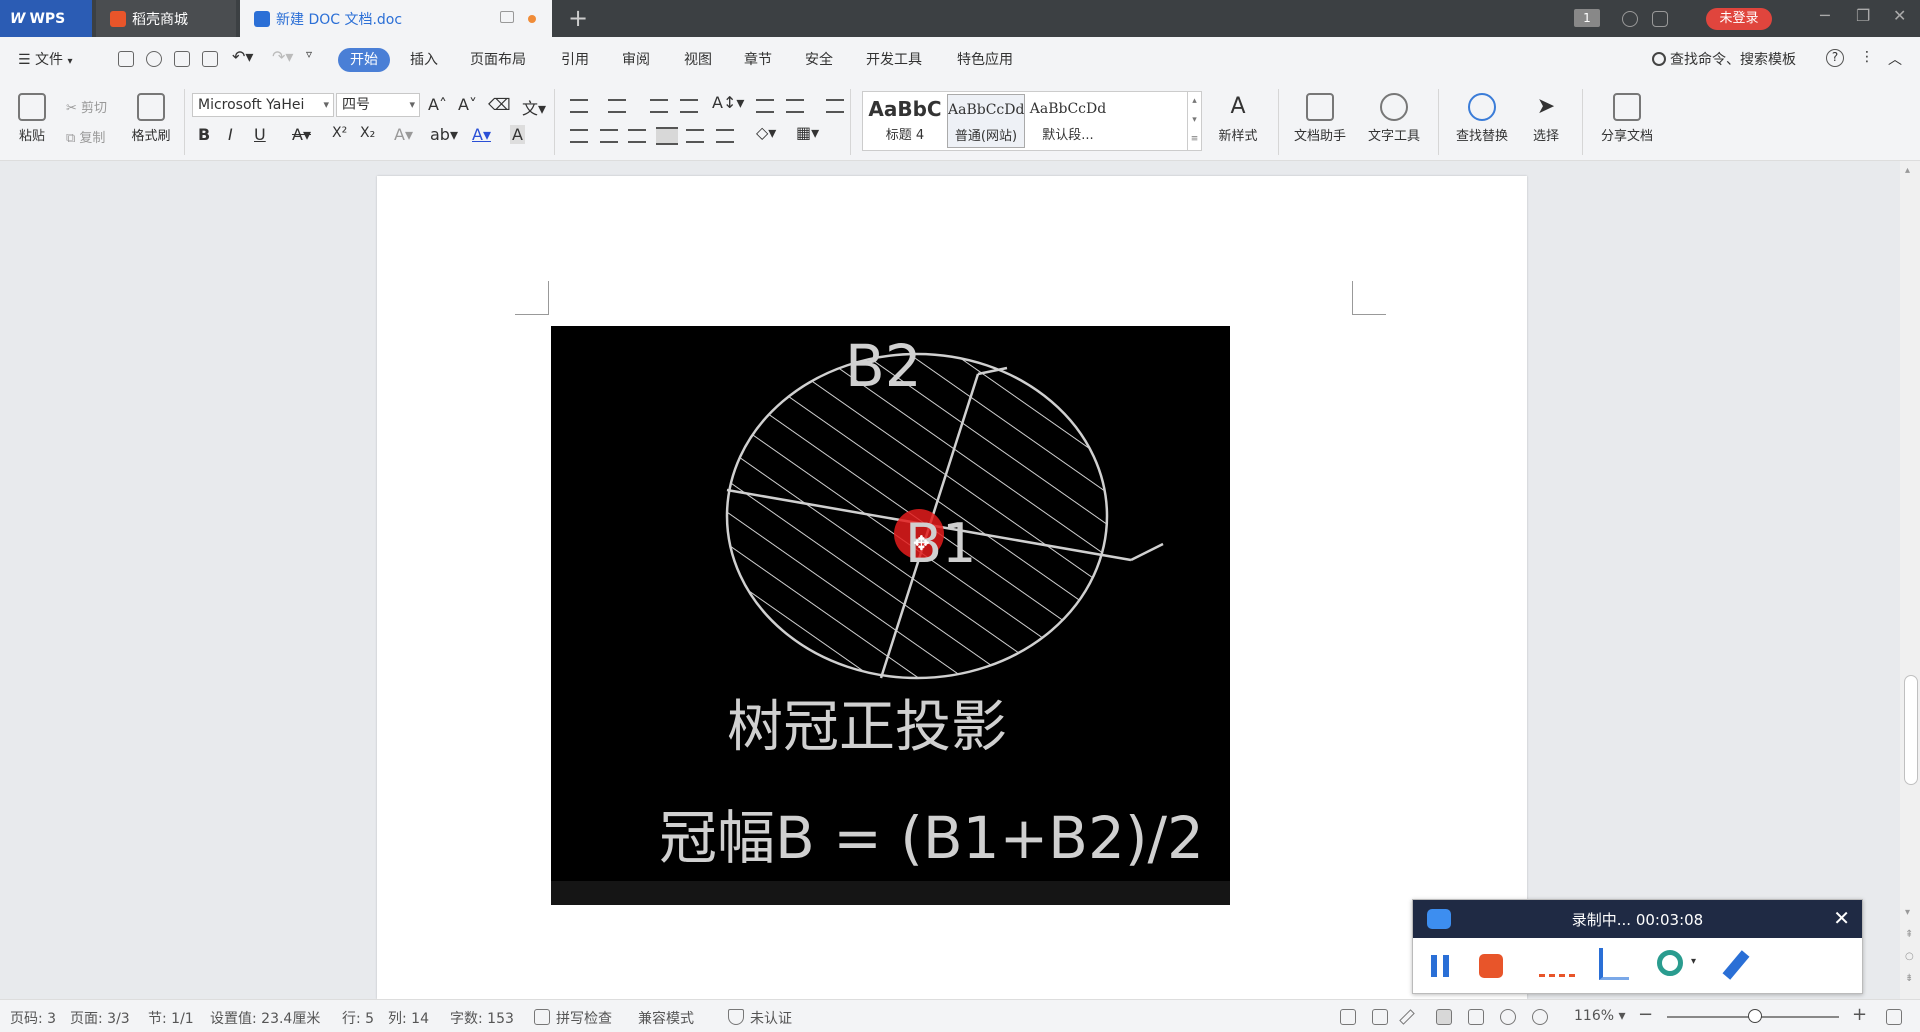 The image size is (1920, 1032). What do you see at coordinates (765, 106) in the screenshot?
I see `sort-icon` at bounding box center [765, 106].